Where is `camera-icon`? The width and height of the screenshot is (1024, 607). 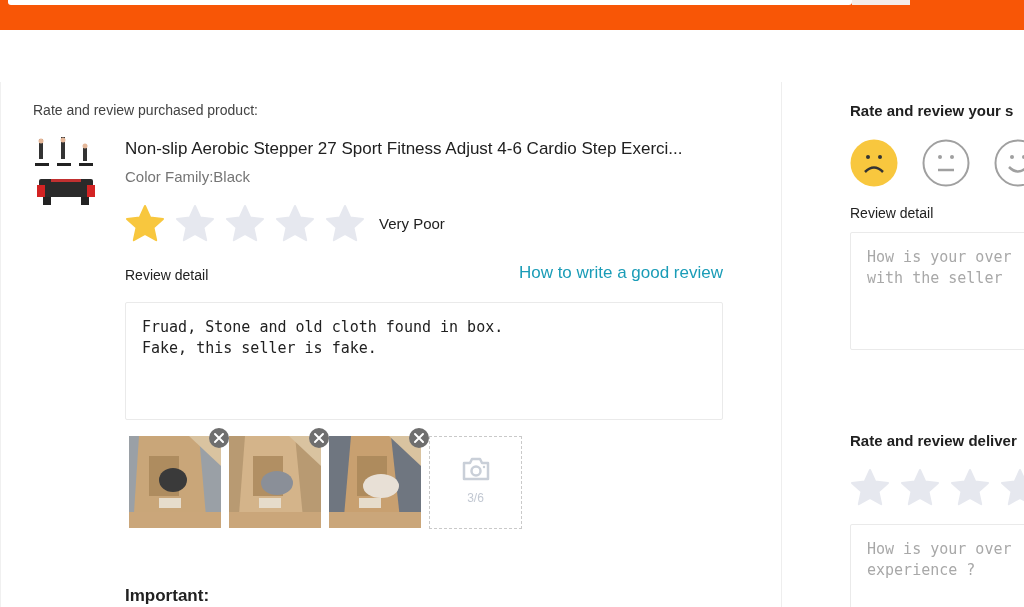
camera-icon is located at coordinates (475, 469).